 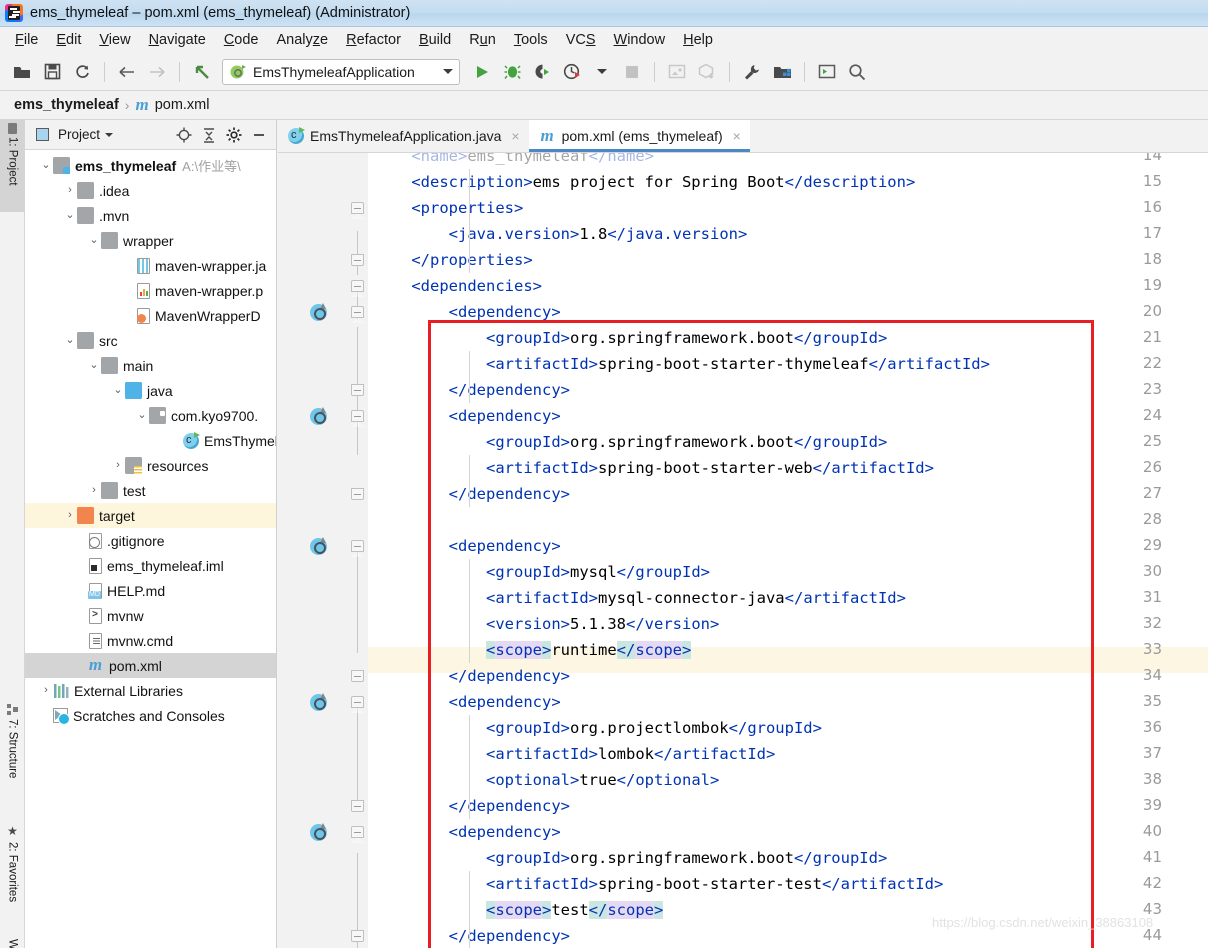 What do you see at coordinates (341, 71) in the screenshot?
I see `run-configuration-selector: EmsThymeleafApplication` at bounding box center [341, 71].